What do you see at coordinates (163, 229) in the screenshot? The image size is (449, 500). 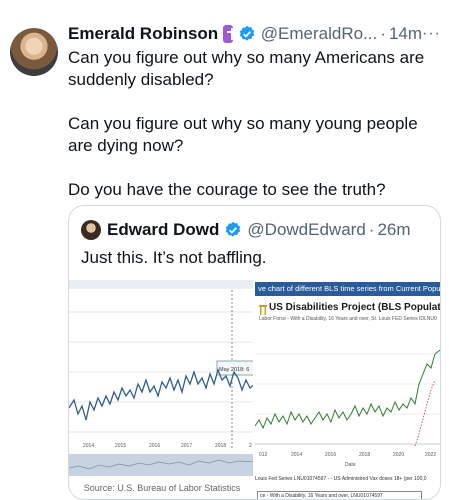 I see `quoted-author-name: Edward Dowd` at bounding box center [163, 229].